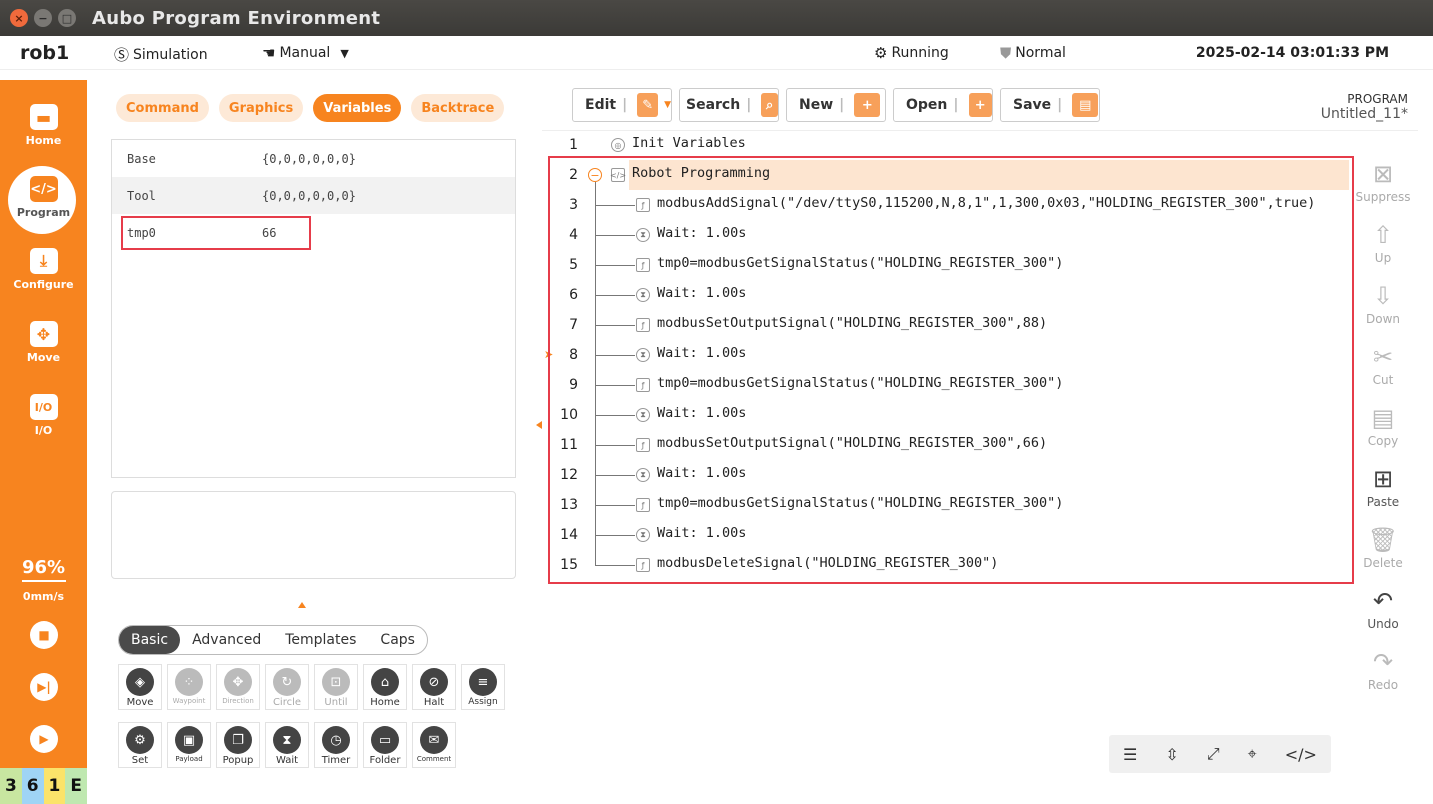 This screenshot has height=804, width=1433. I want to click on cut-button: ✂ Cut, so click(1383, 365).